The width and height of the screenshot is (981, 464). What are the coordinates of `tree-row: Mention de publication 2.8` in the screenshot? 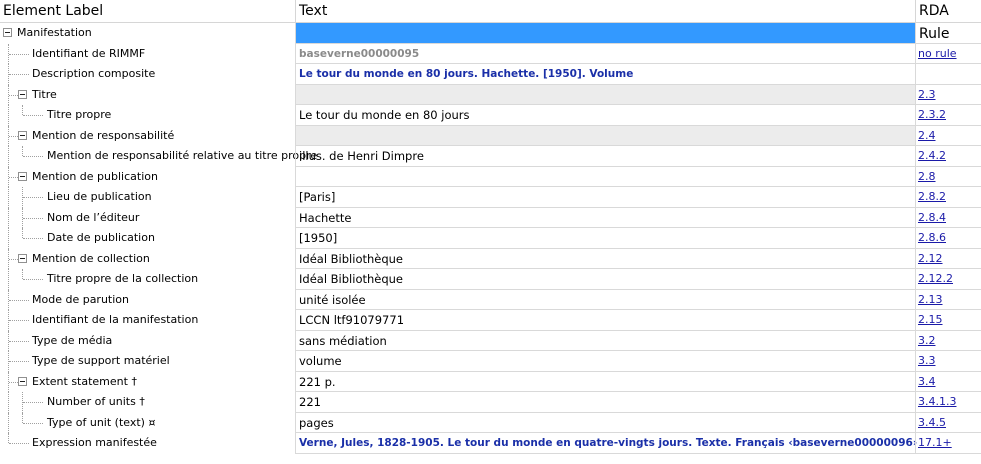 It's located at (490, 176).